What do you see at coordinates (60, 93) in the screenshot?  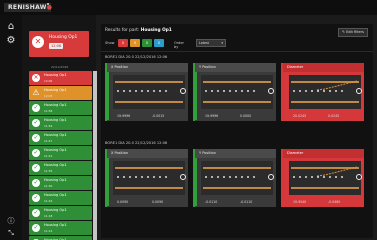 I see `list-item: ⚠ Housing Op1 12:03` at bounding box center [60, 93].